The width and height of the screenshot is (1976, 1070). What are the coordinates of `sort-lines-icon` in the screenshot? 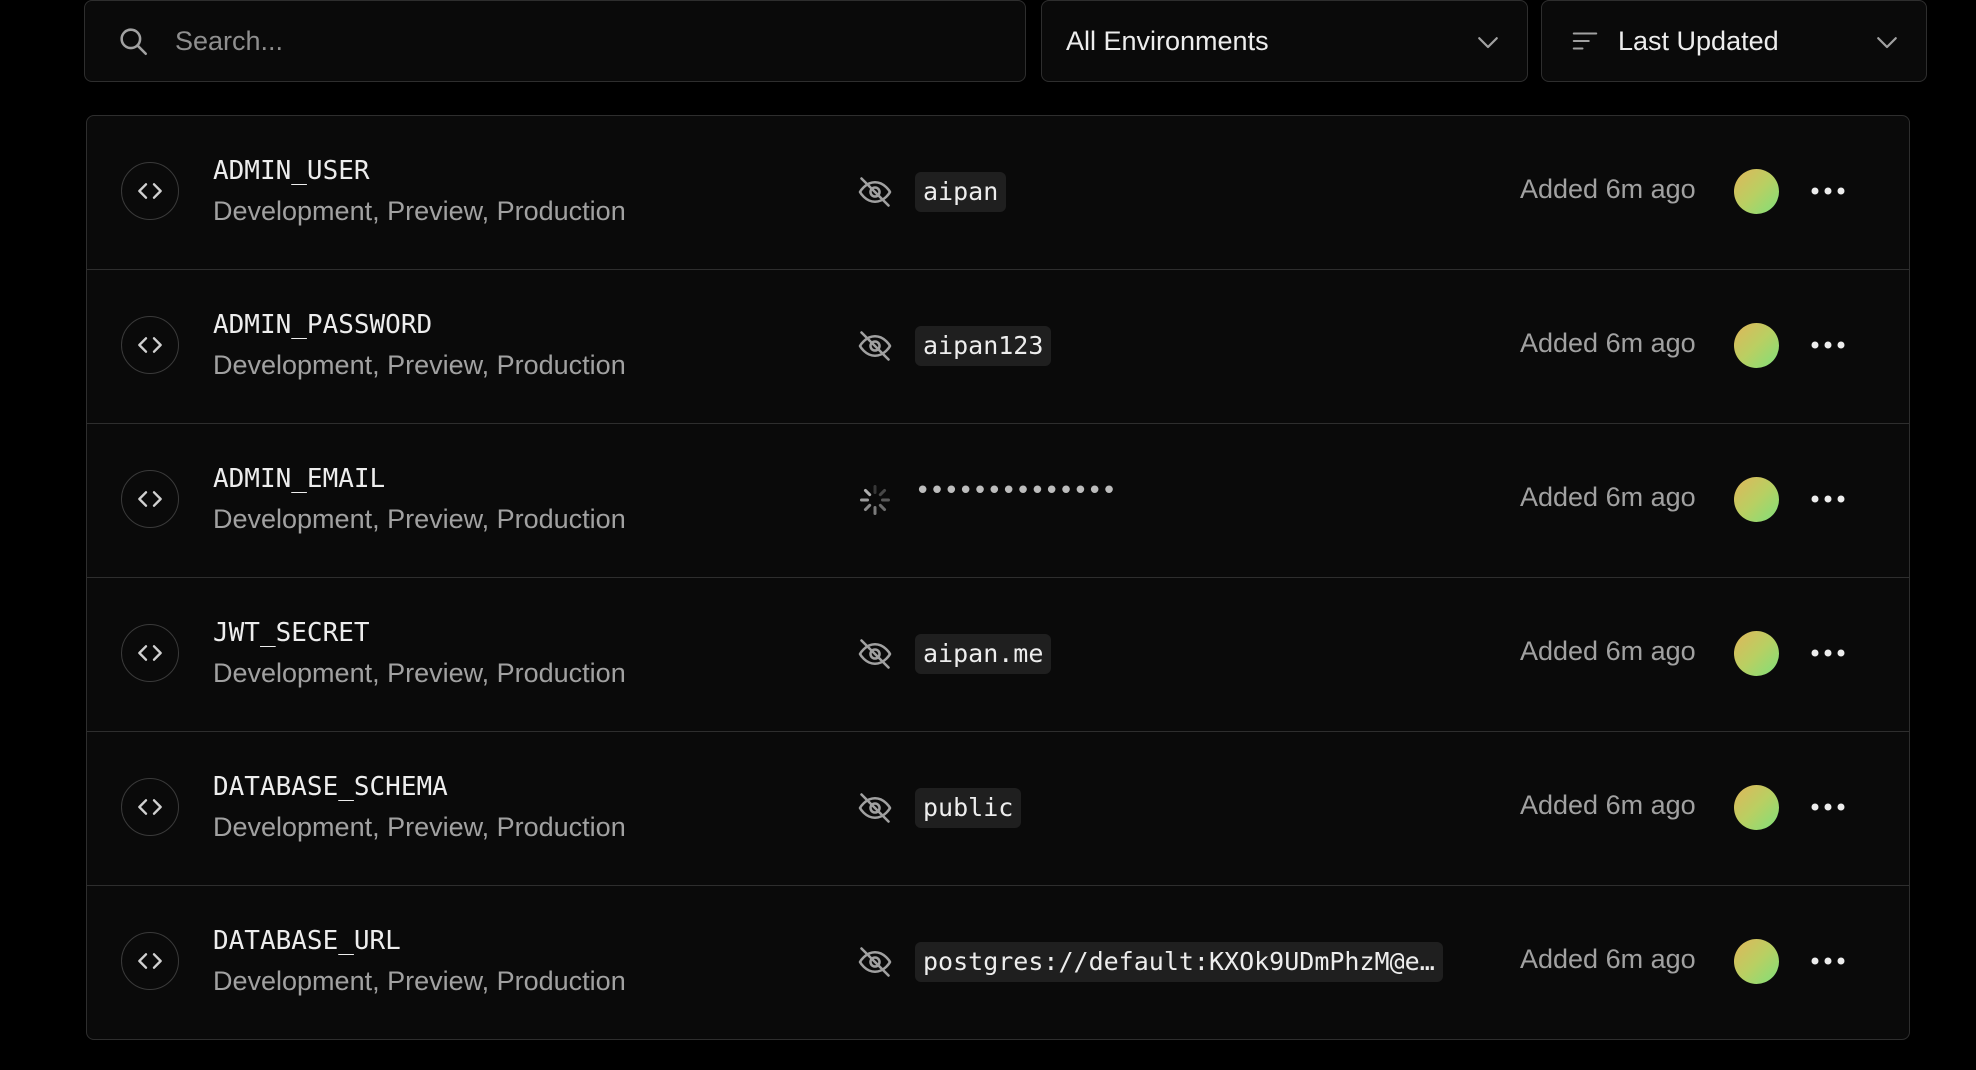 It's located at (1585, 41).